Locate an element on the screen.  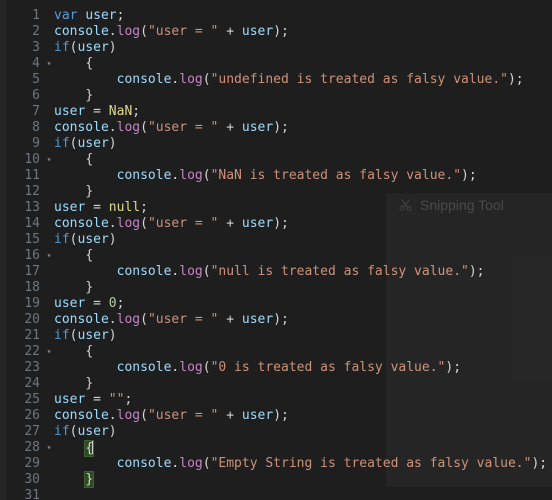
code-line: 27 if(user) is located at coordinates (279, 432).